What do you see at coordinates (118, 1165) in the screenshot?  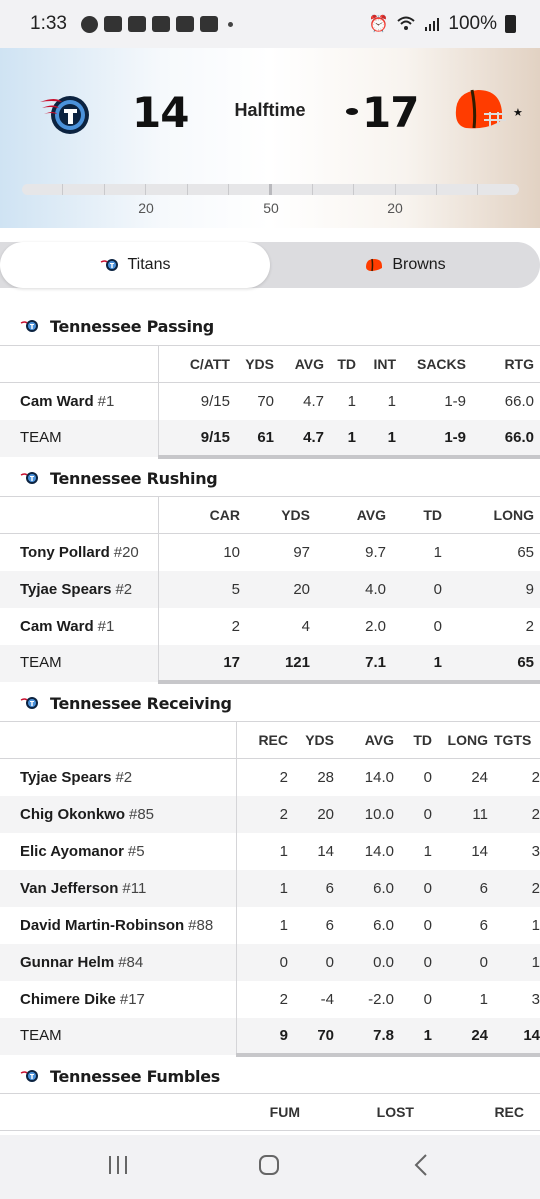 I see `recent-apps-icon` at bounding box center [118, 1165].